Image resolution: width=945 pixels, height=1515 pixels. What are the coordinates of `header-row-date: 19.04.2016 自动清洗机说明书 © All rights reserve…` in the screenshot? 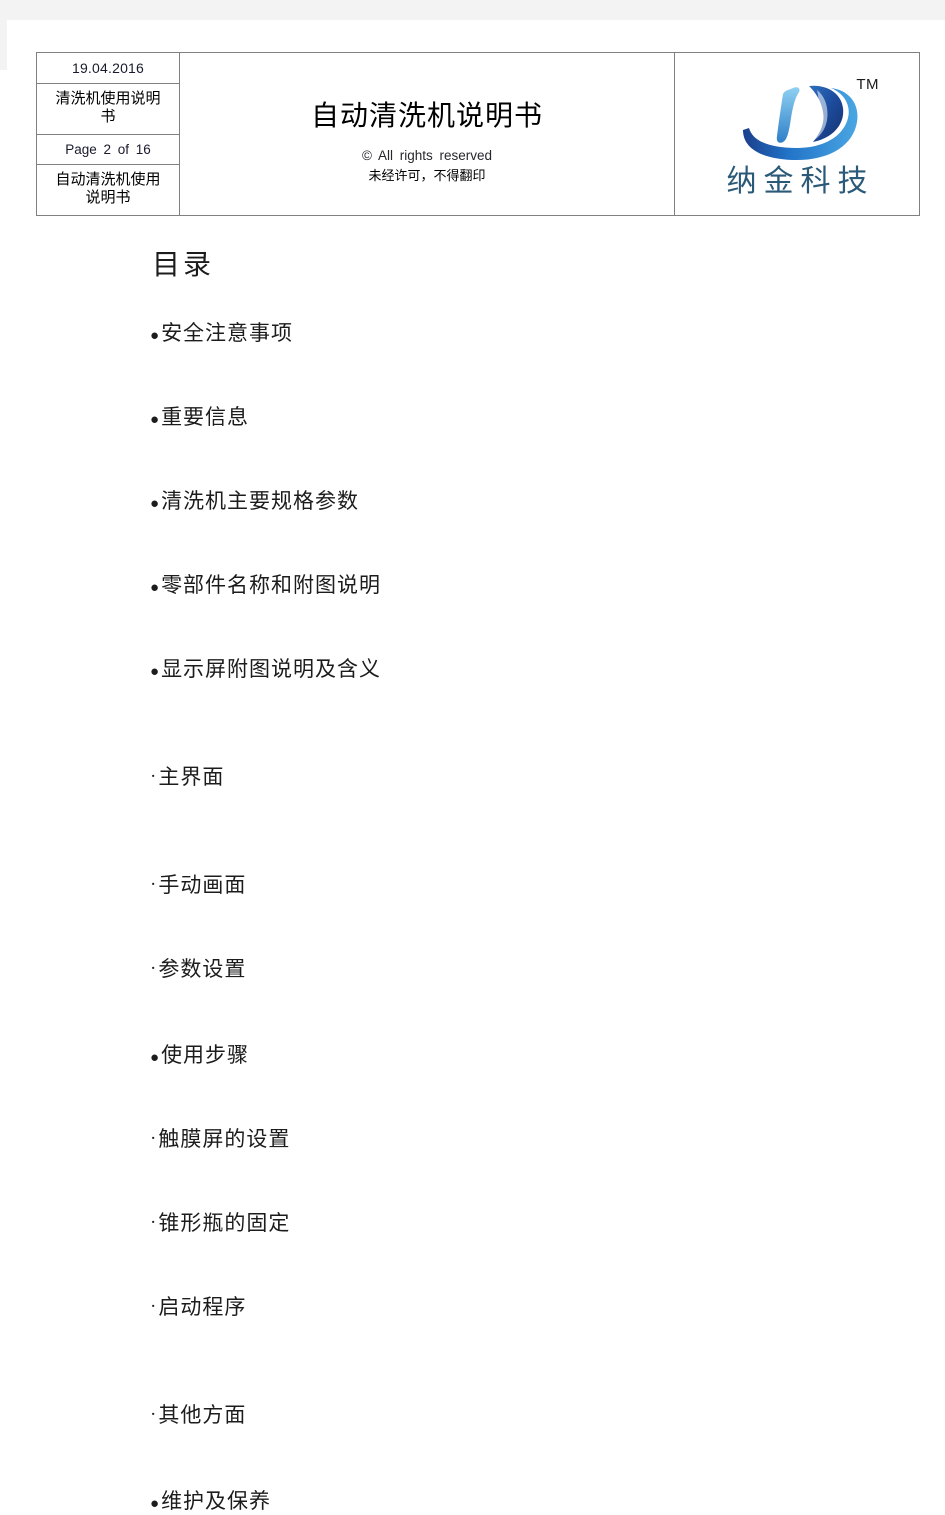 It's located at (478, 134).